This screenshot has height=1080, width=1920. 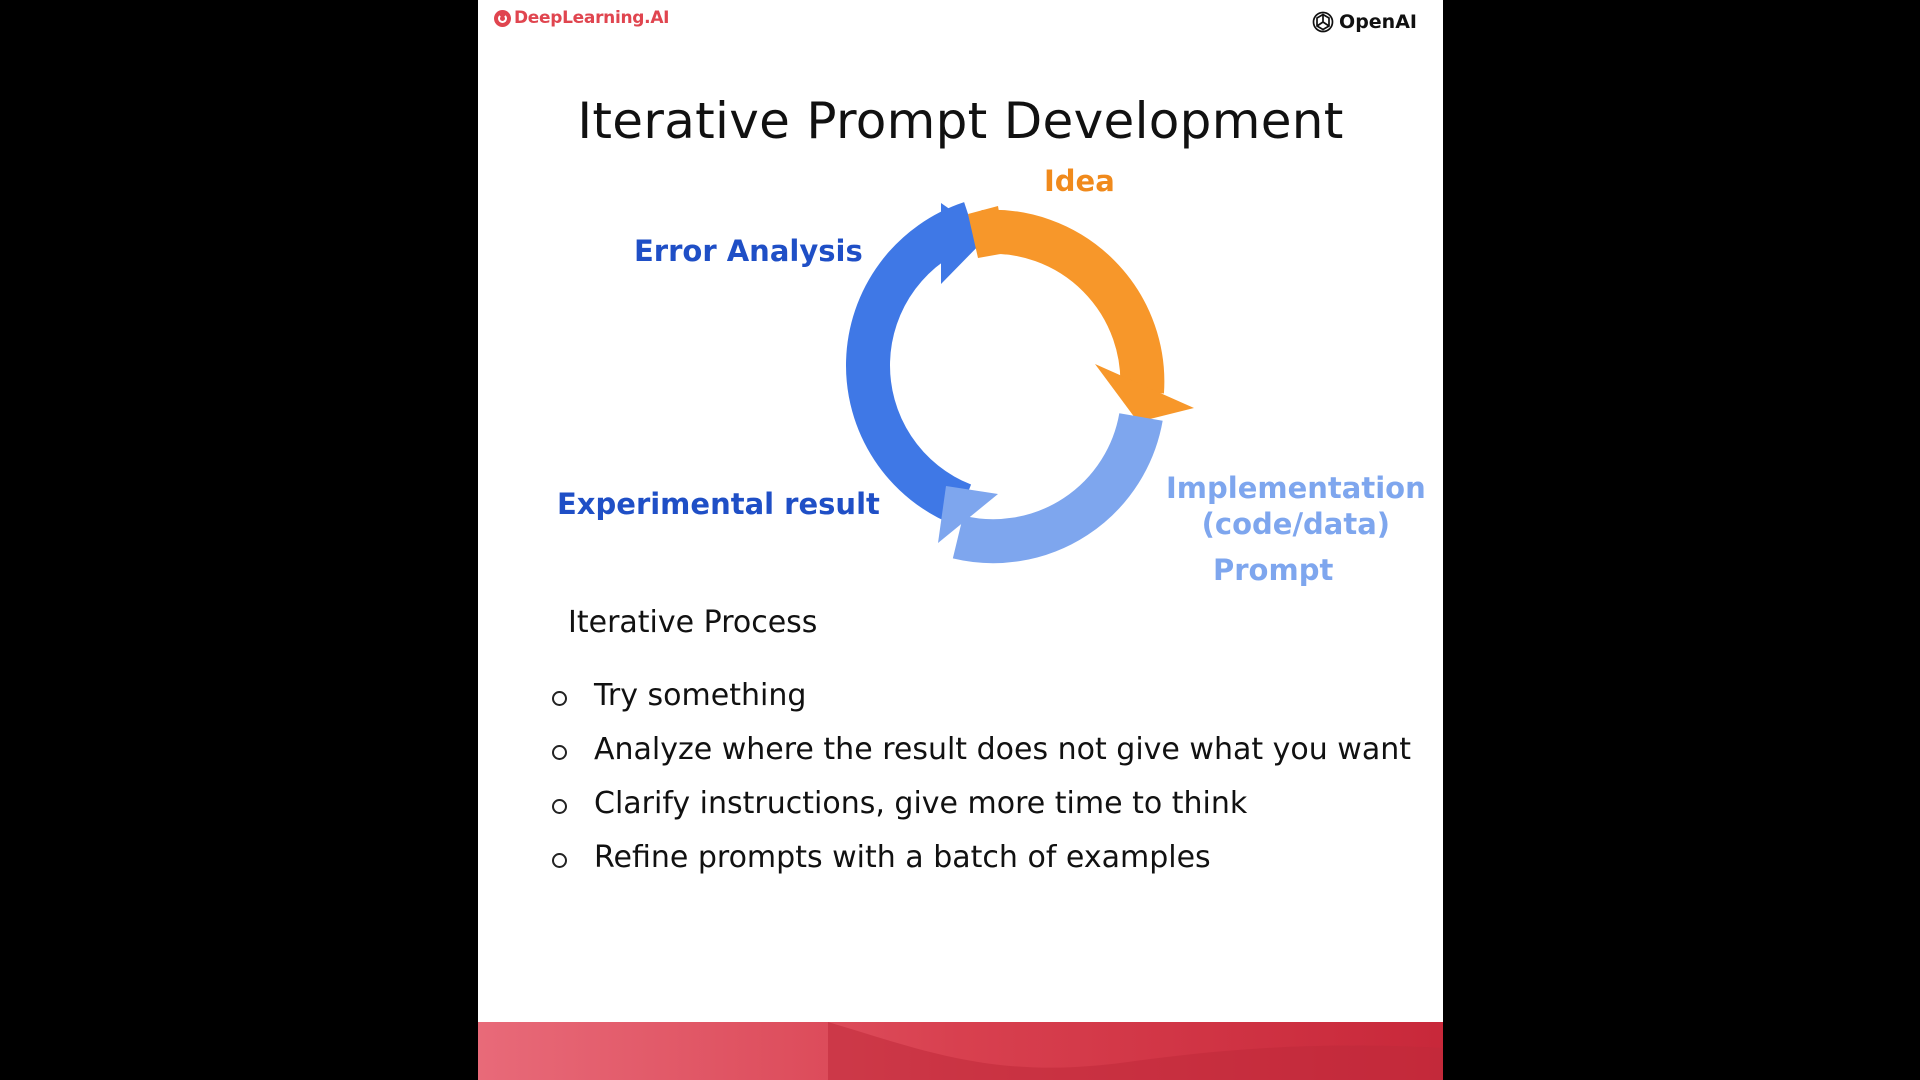 What do you see at coordinates (1079, 181) in the screenshot?
I see `diagram-label-idea: Idea` at bounding box center [1079, 181].